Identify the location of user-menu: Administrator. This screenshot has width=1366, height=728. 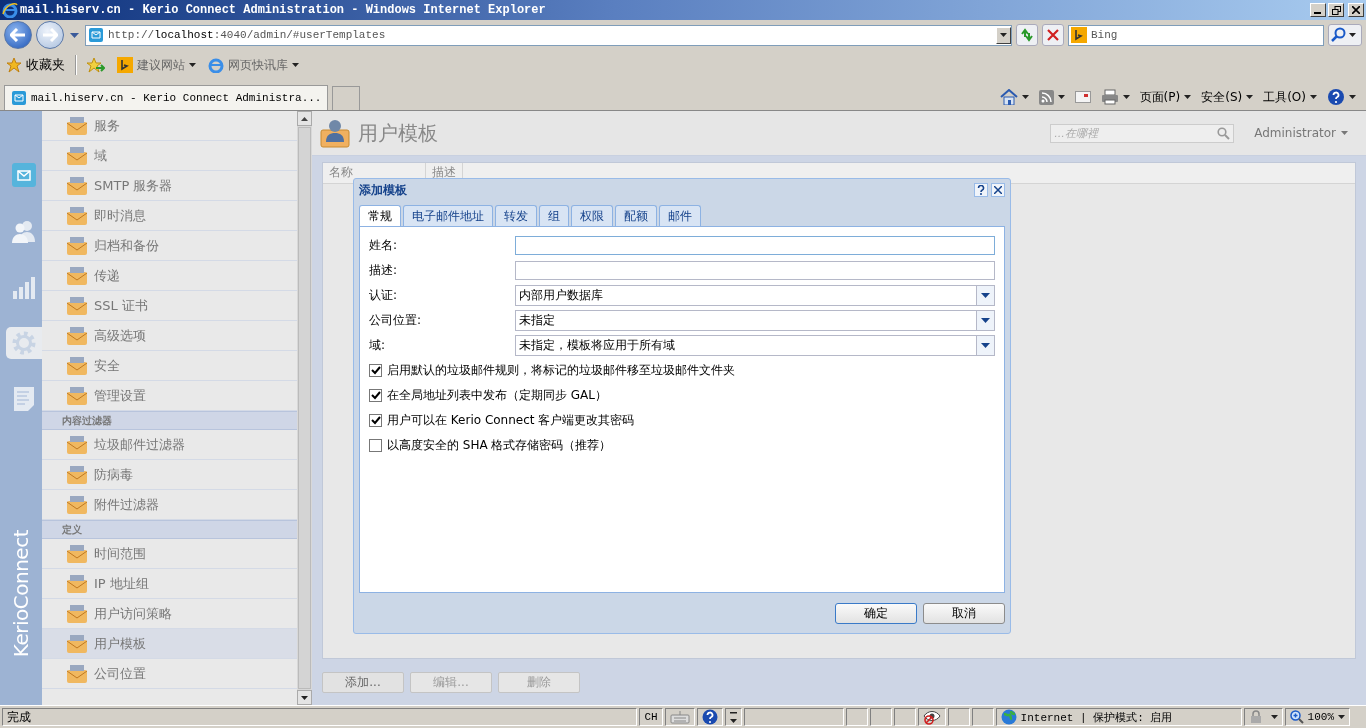
(1301, 133).